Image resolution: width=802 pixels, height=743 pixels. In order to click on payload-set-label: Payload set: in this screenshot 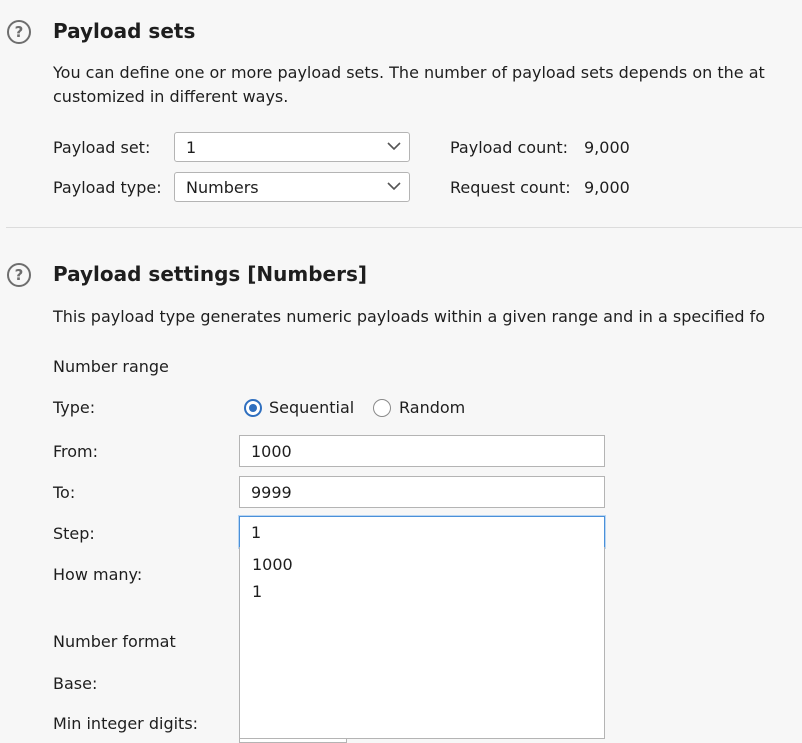, I will do `click(102, 147)`.